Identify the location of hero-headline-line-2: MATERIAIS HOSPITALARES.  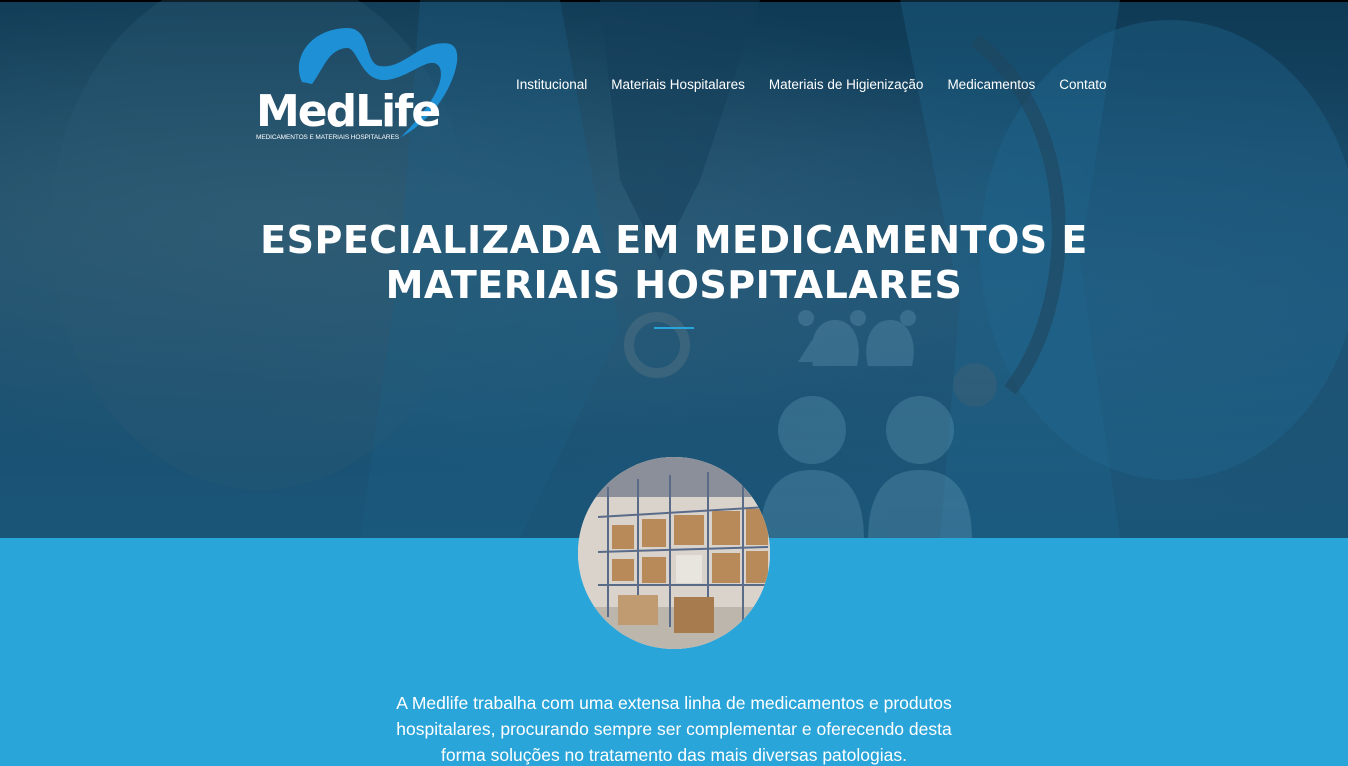
(674, 285).